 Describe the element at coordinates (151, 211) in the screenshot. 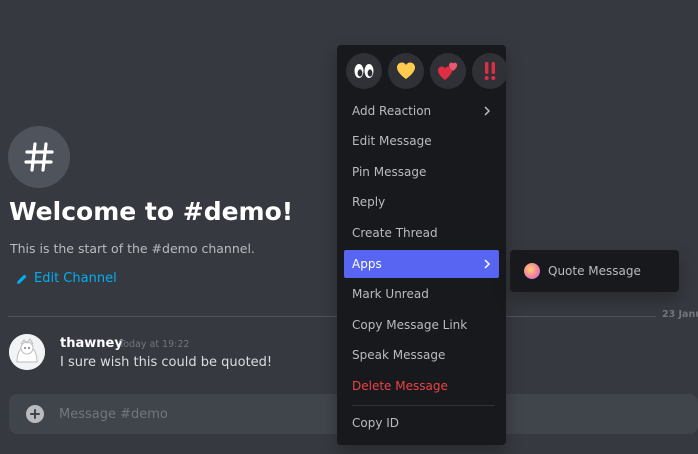

I see `welcome-title: Welcome to #demo!` at that location.